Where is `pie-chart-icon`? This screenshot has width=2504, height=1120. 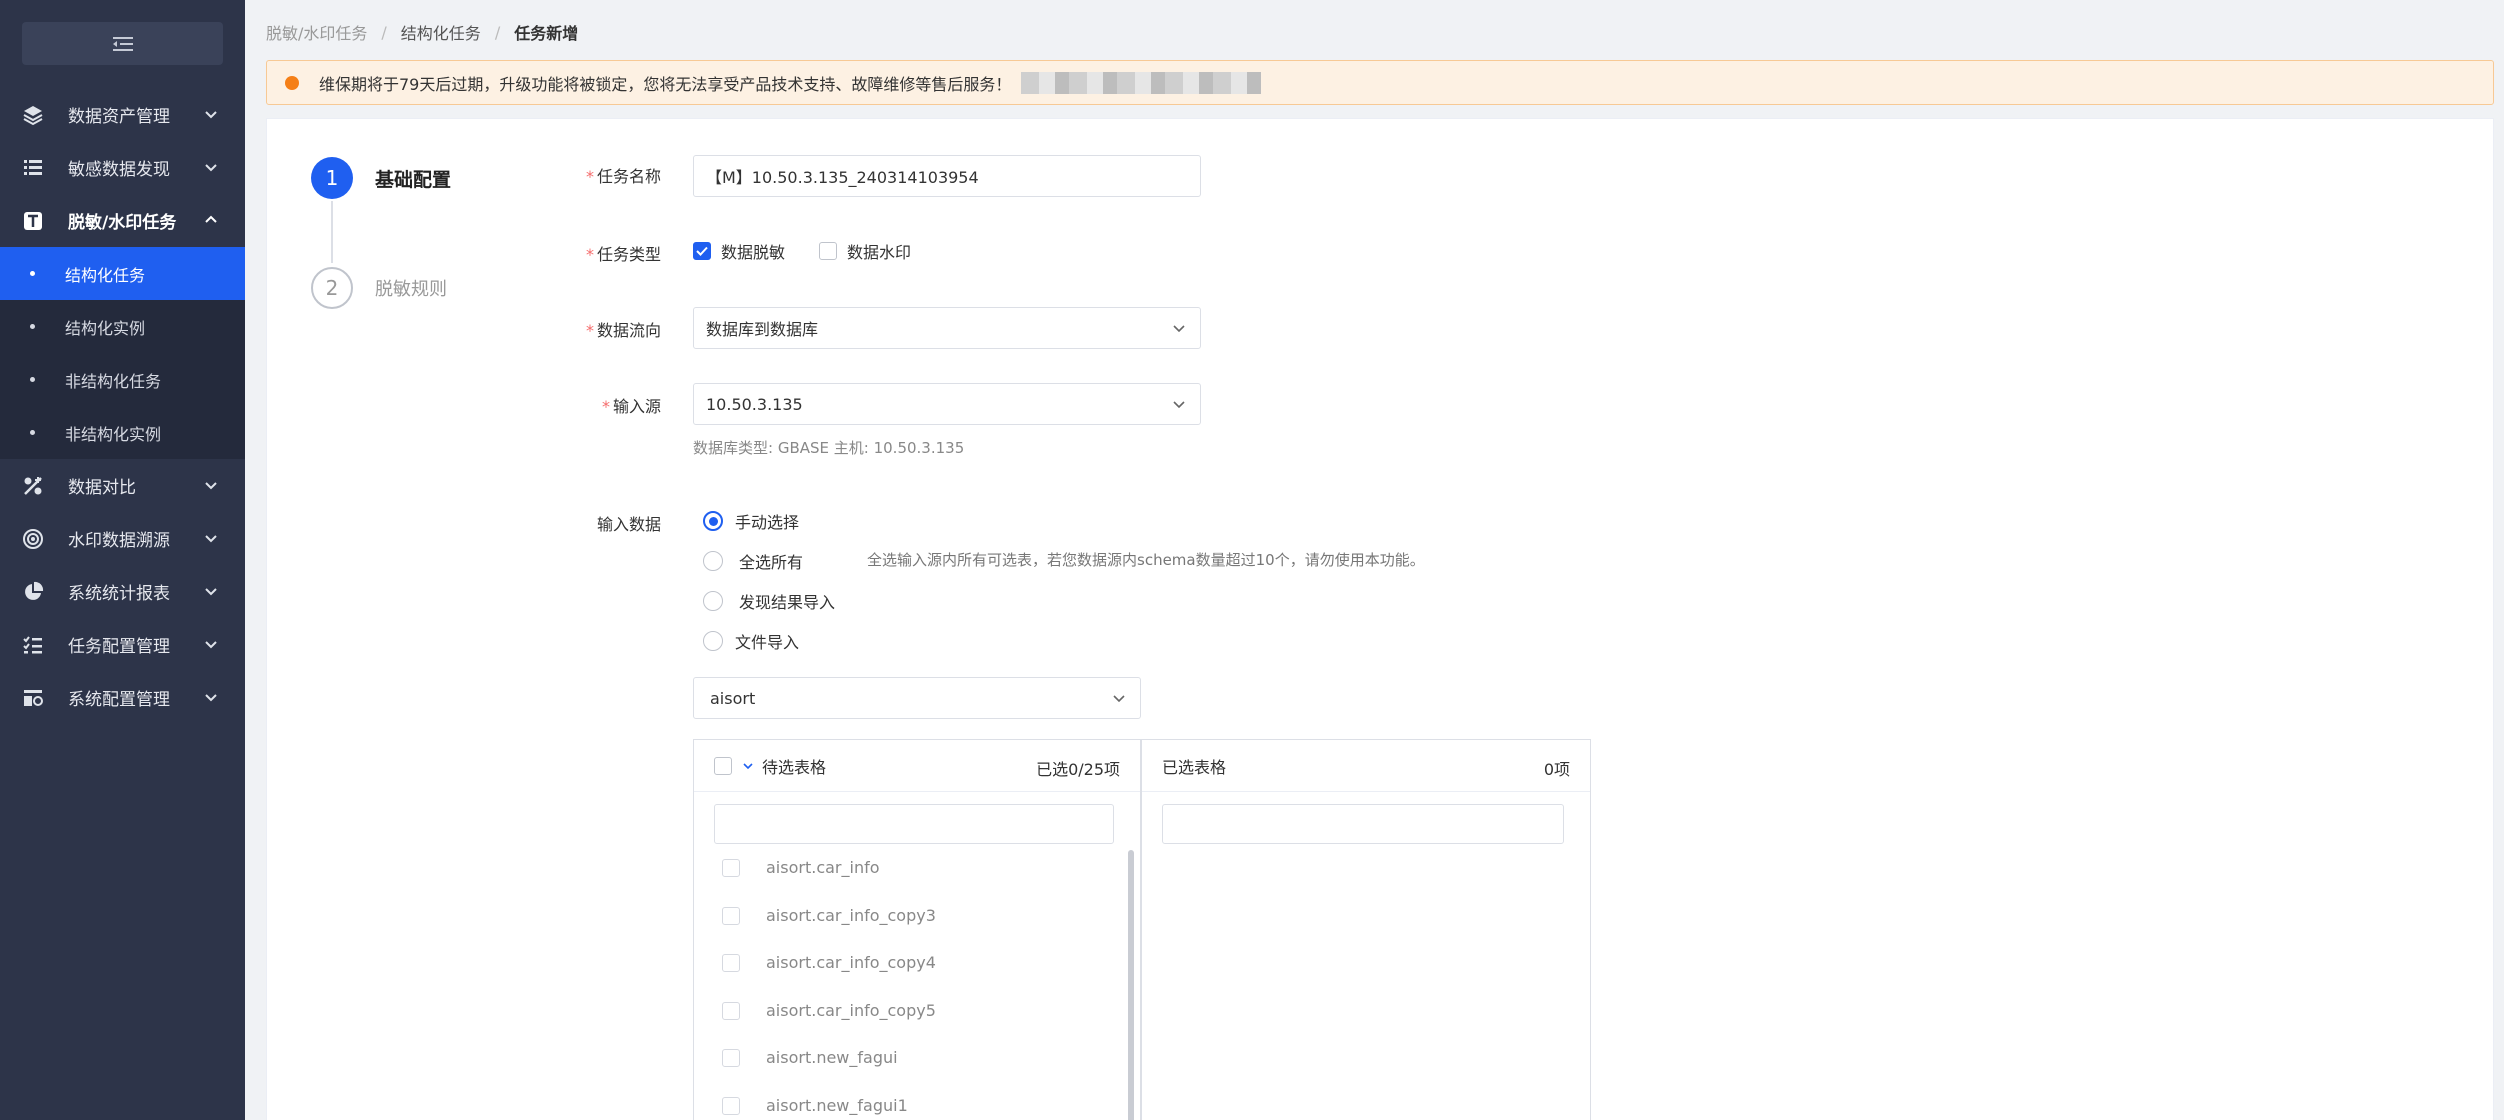
pie-chart-icon is located at coordinates (34, 590).